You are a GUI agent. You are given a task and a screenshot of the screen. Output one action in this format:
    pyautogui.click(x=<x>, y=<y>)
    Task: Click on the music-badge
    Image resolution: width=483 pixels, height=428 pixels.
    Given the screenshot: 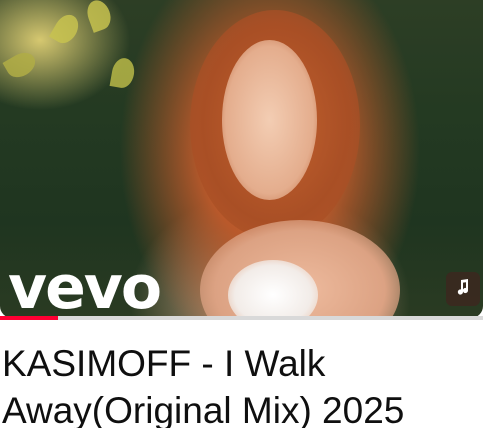 What is the action you would take?
    pyautogui.click(x=463, y=289)
    